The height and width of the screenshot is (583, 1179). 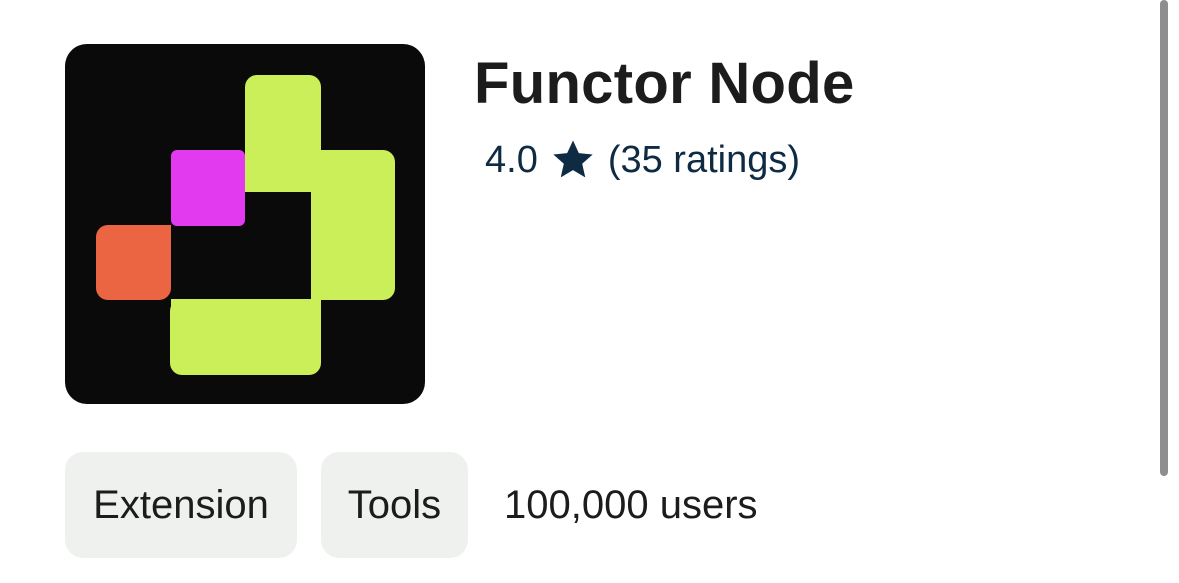 I want to click on type-chip-extension: Extension, so click(x=181, y=505).